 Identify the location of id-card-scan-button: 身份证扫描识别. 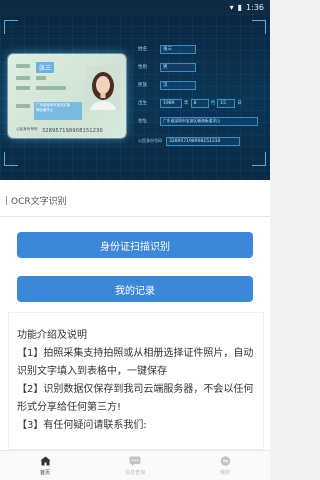
(135, 245).